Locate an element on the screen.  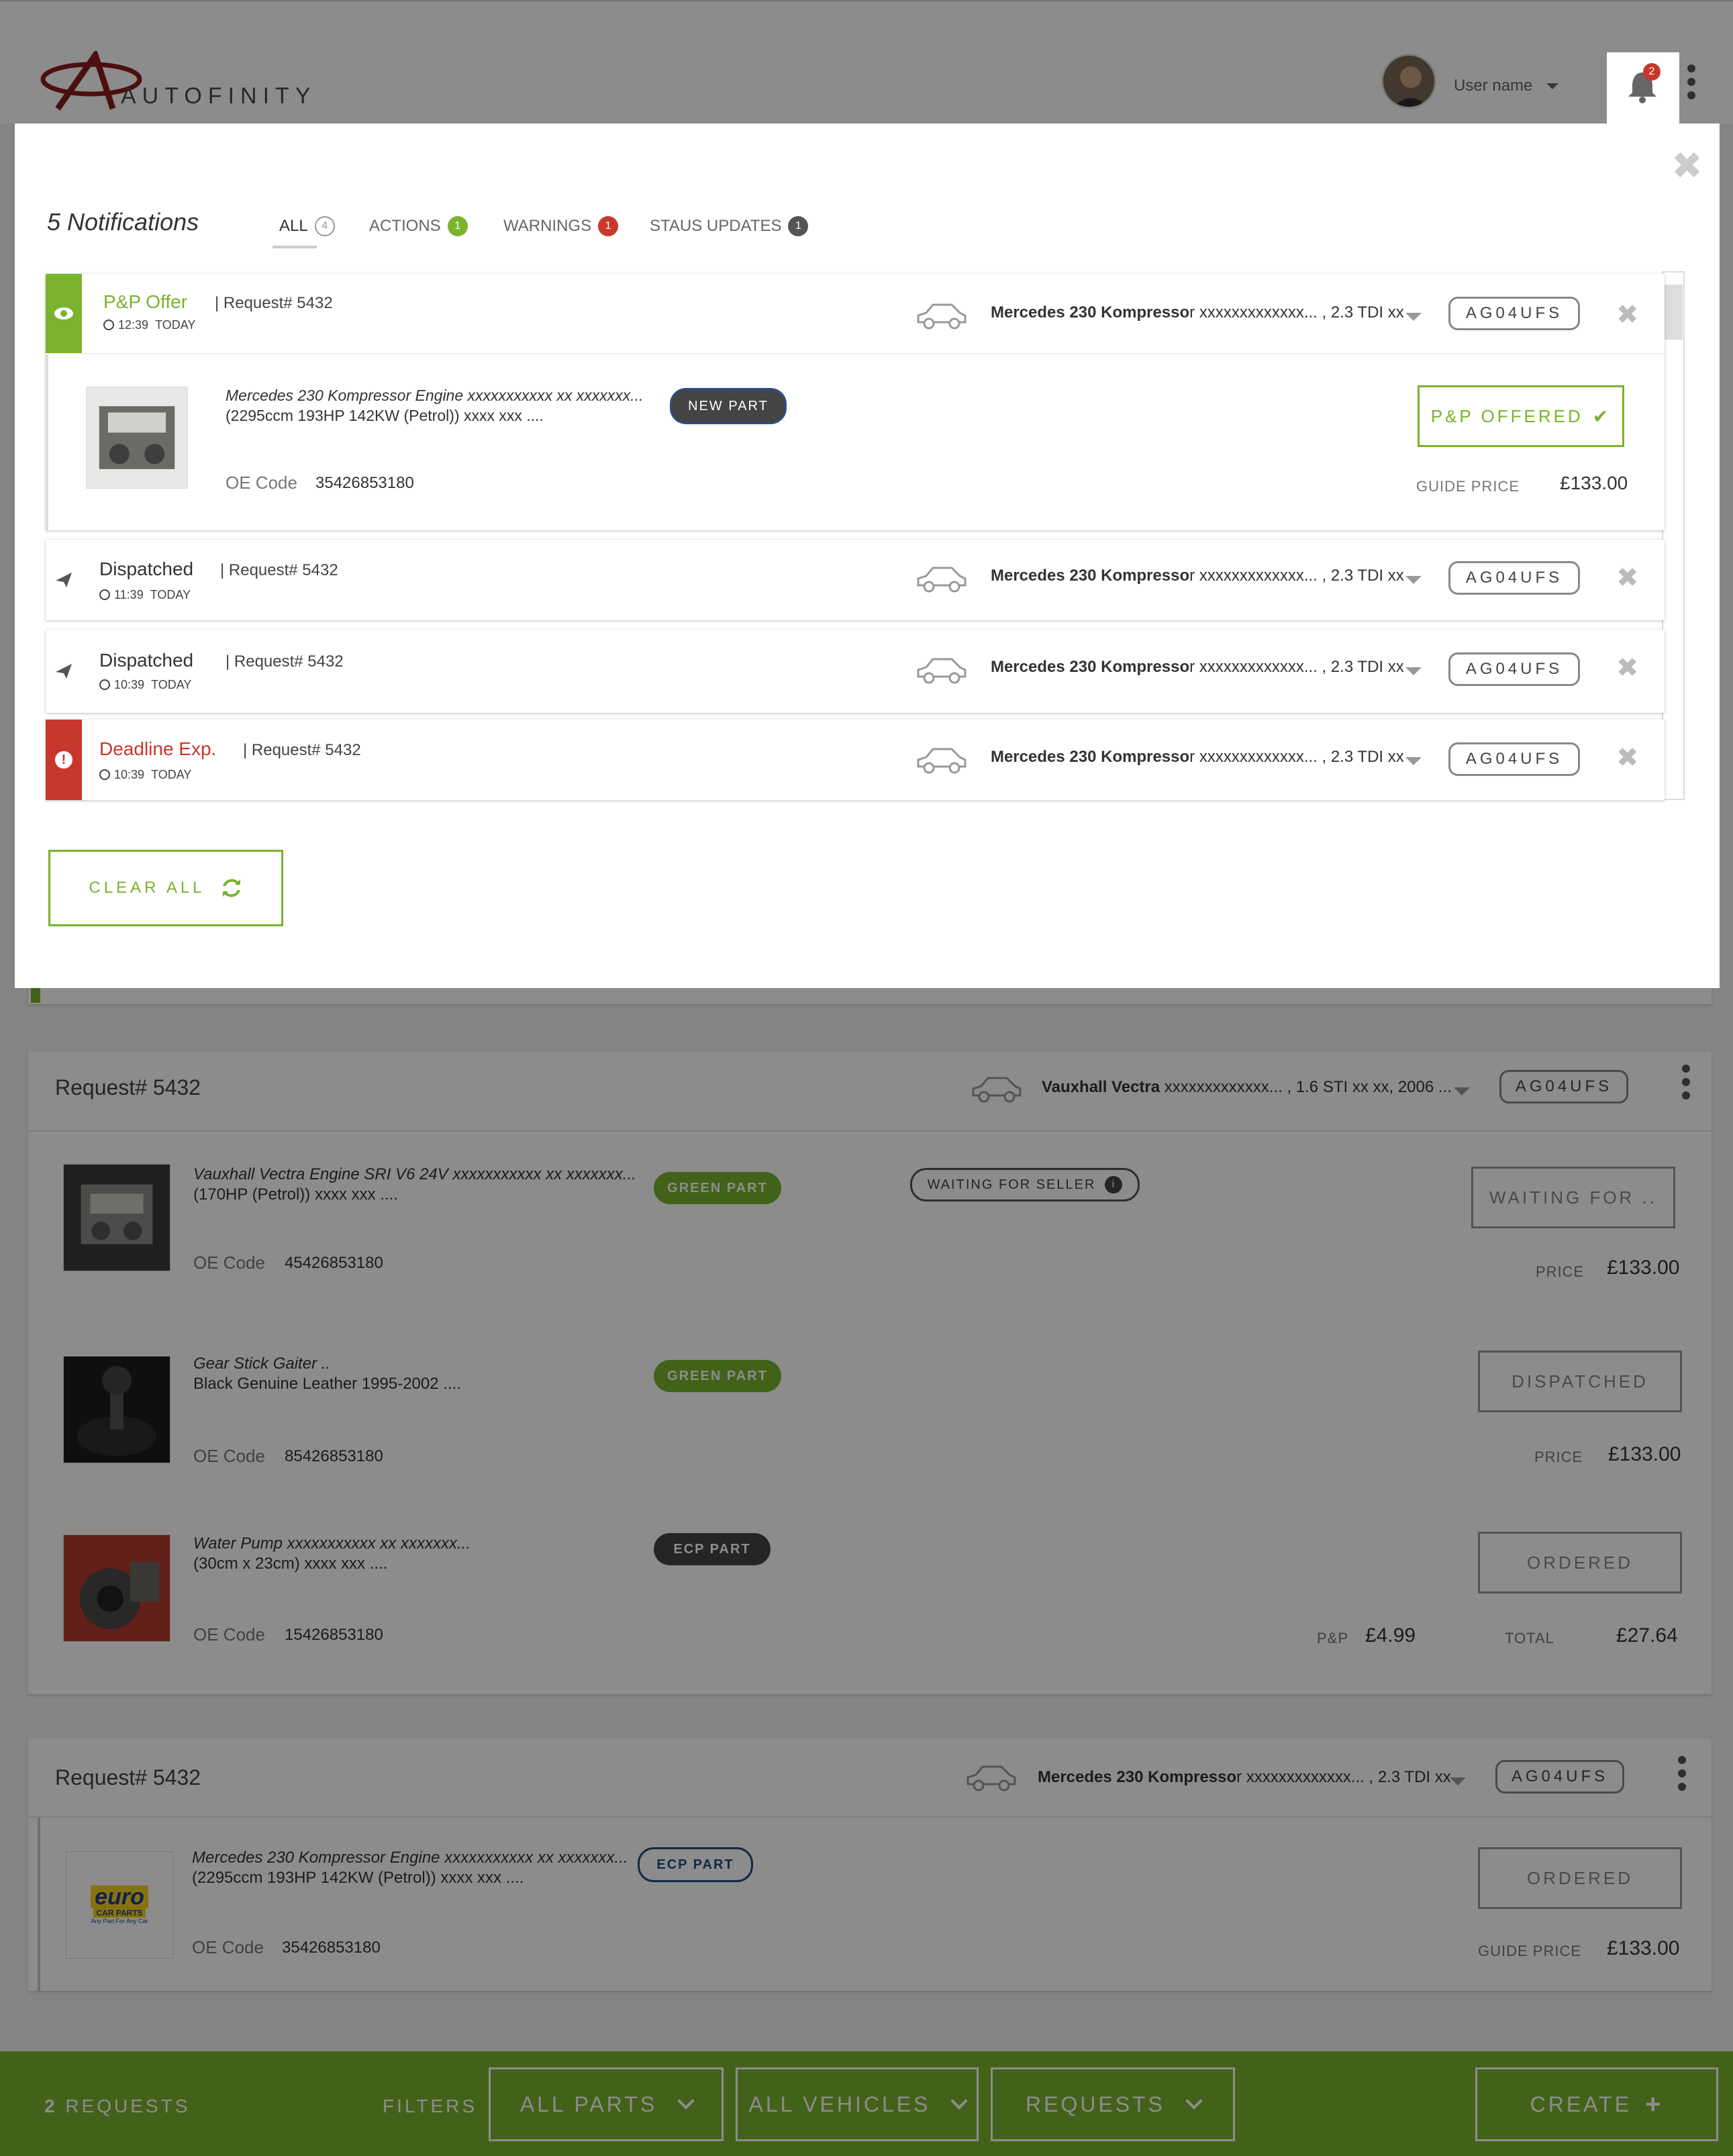
clear-all-button: CLEAR ALL is located at coordinates (165, 888).